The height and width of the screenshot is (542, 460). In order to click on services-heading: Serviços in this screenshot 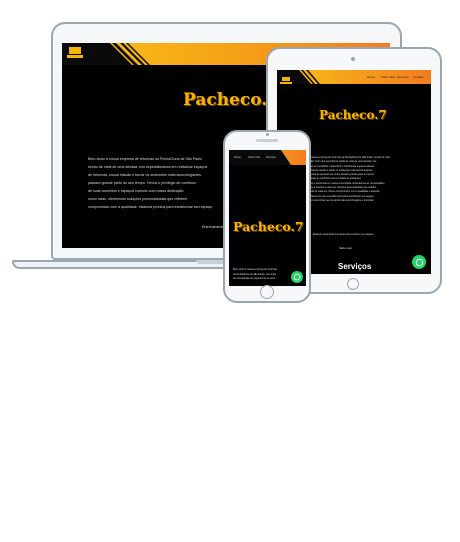, I will do `click(355, 266)`.